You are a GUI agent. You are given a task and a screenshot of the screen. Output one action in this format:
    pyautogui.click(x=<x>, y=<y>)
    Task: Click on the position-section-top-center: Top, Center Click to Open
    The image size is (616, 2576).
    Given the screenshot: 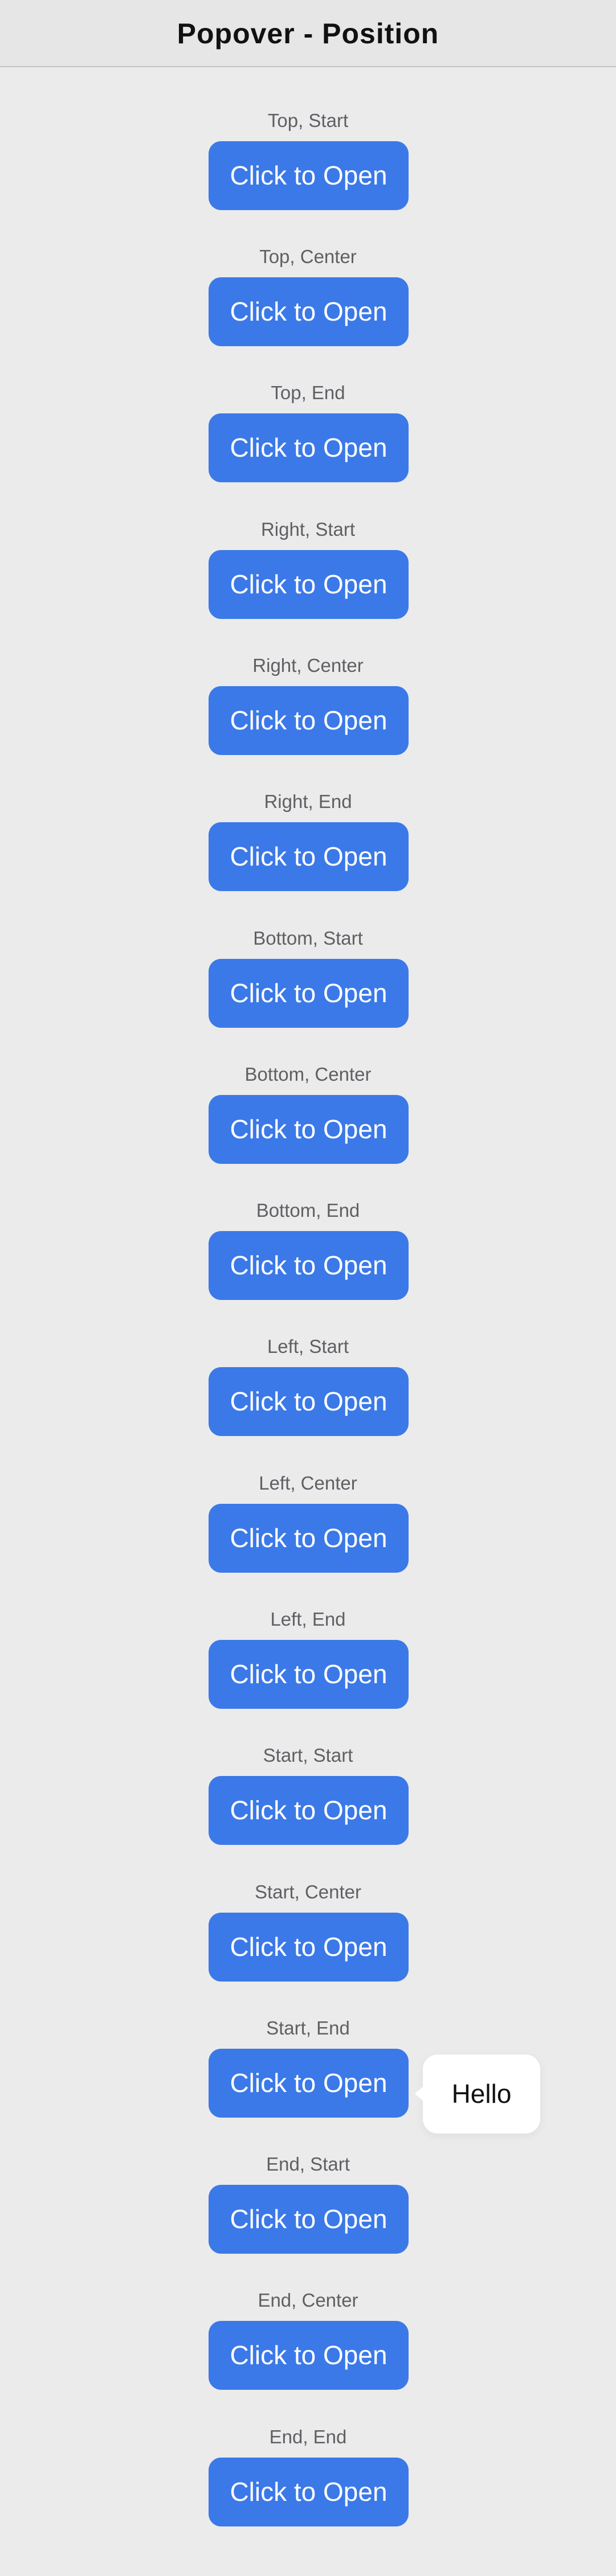 What is the action you would take?
    pyautogui.click(x=308, y=311)
    